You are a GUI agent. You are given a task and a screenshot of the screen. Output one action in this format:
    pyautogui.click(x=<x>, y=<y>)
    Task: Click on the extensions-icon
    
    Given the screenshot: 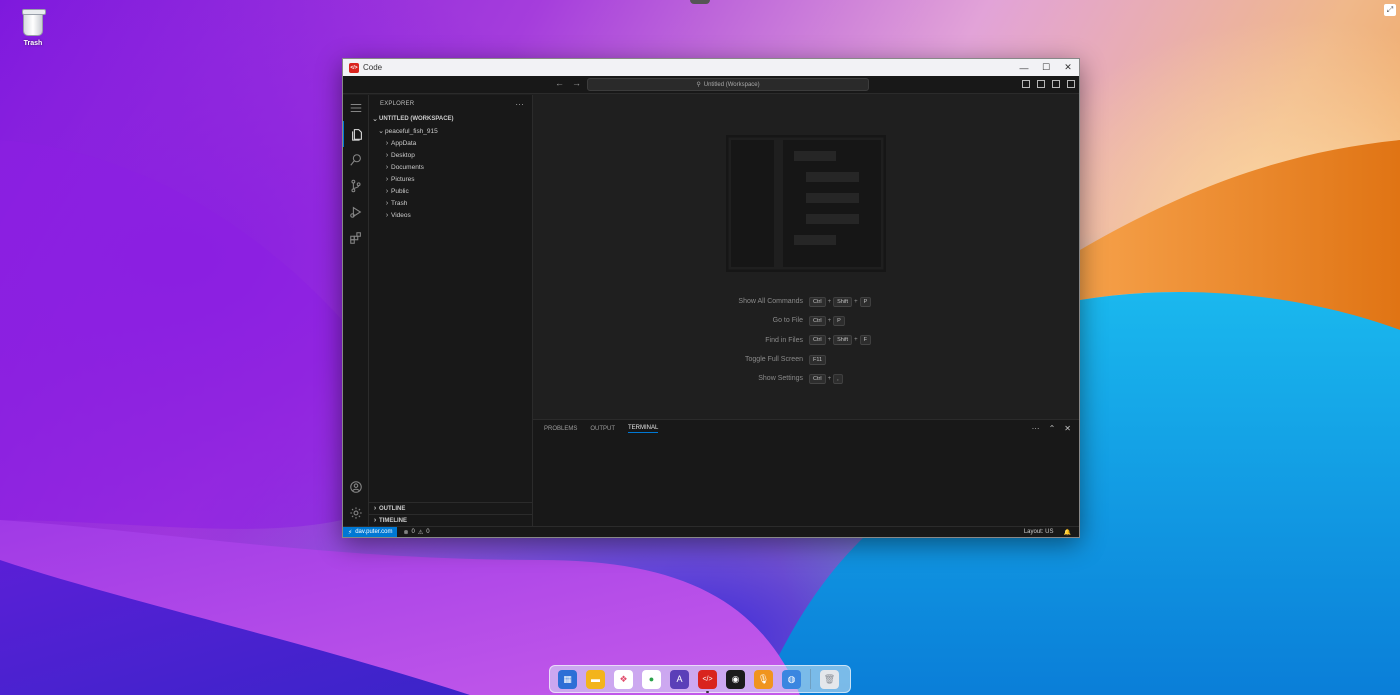 What is the action you would take?
    pyautogui.click(x=356, y=238)
    